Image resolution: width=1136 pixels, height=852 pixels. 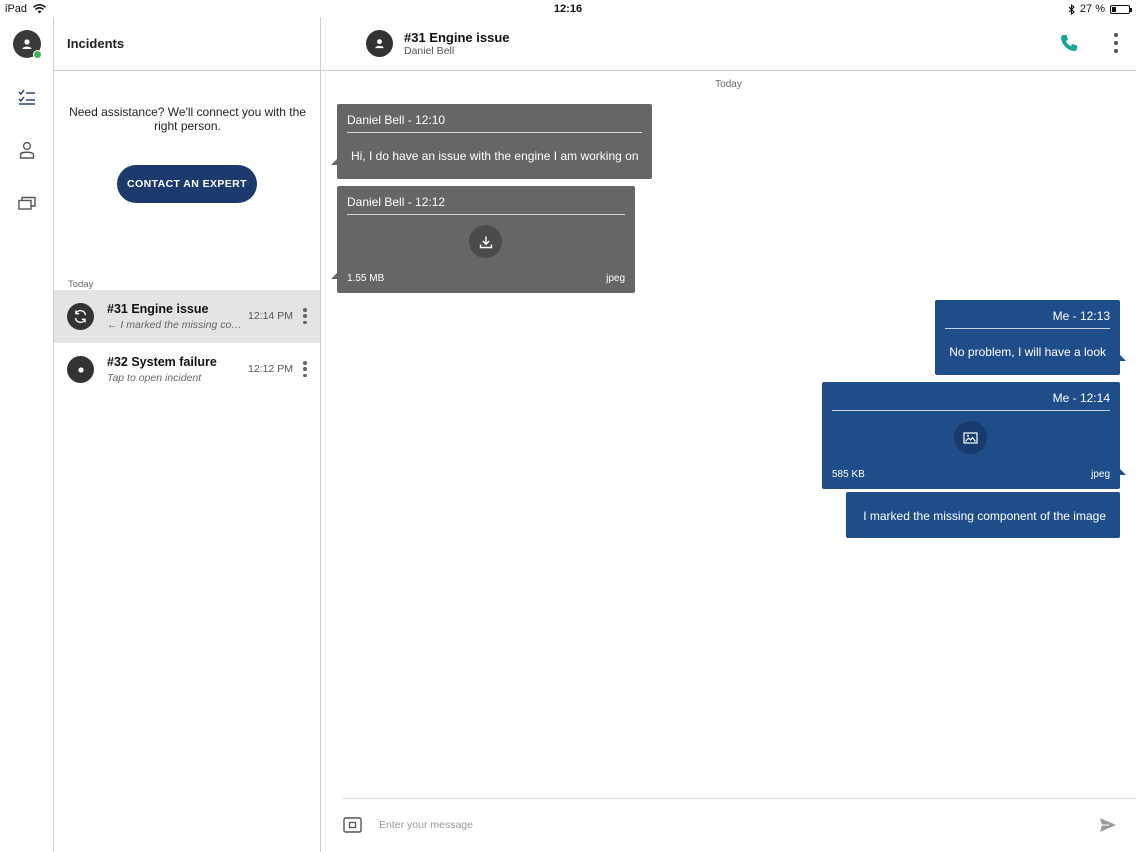 What do you see at coordinates (1116, 43) in the screenshot?
I see `chat-more-icon` at bounding box center [1116, 43].